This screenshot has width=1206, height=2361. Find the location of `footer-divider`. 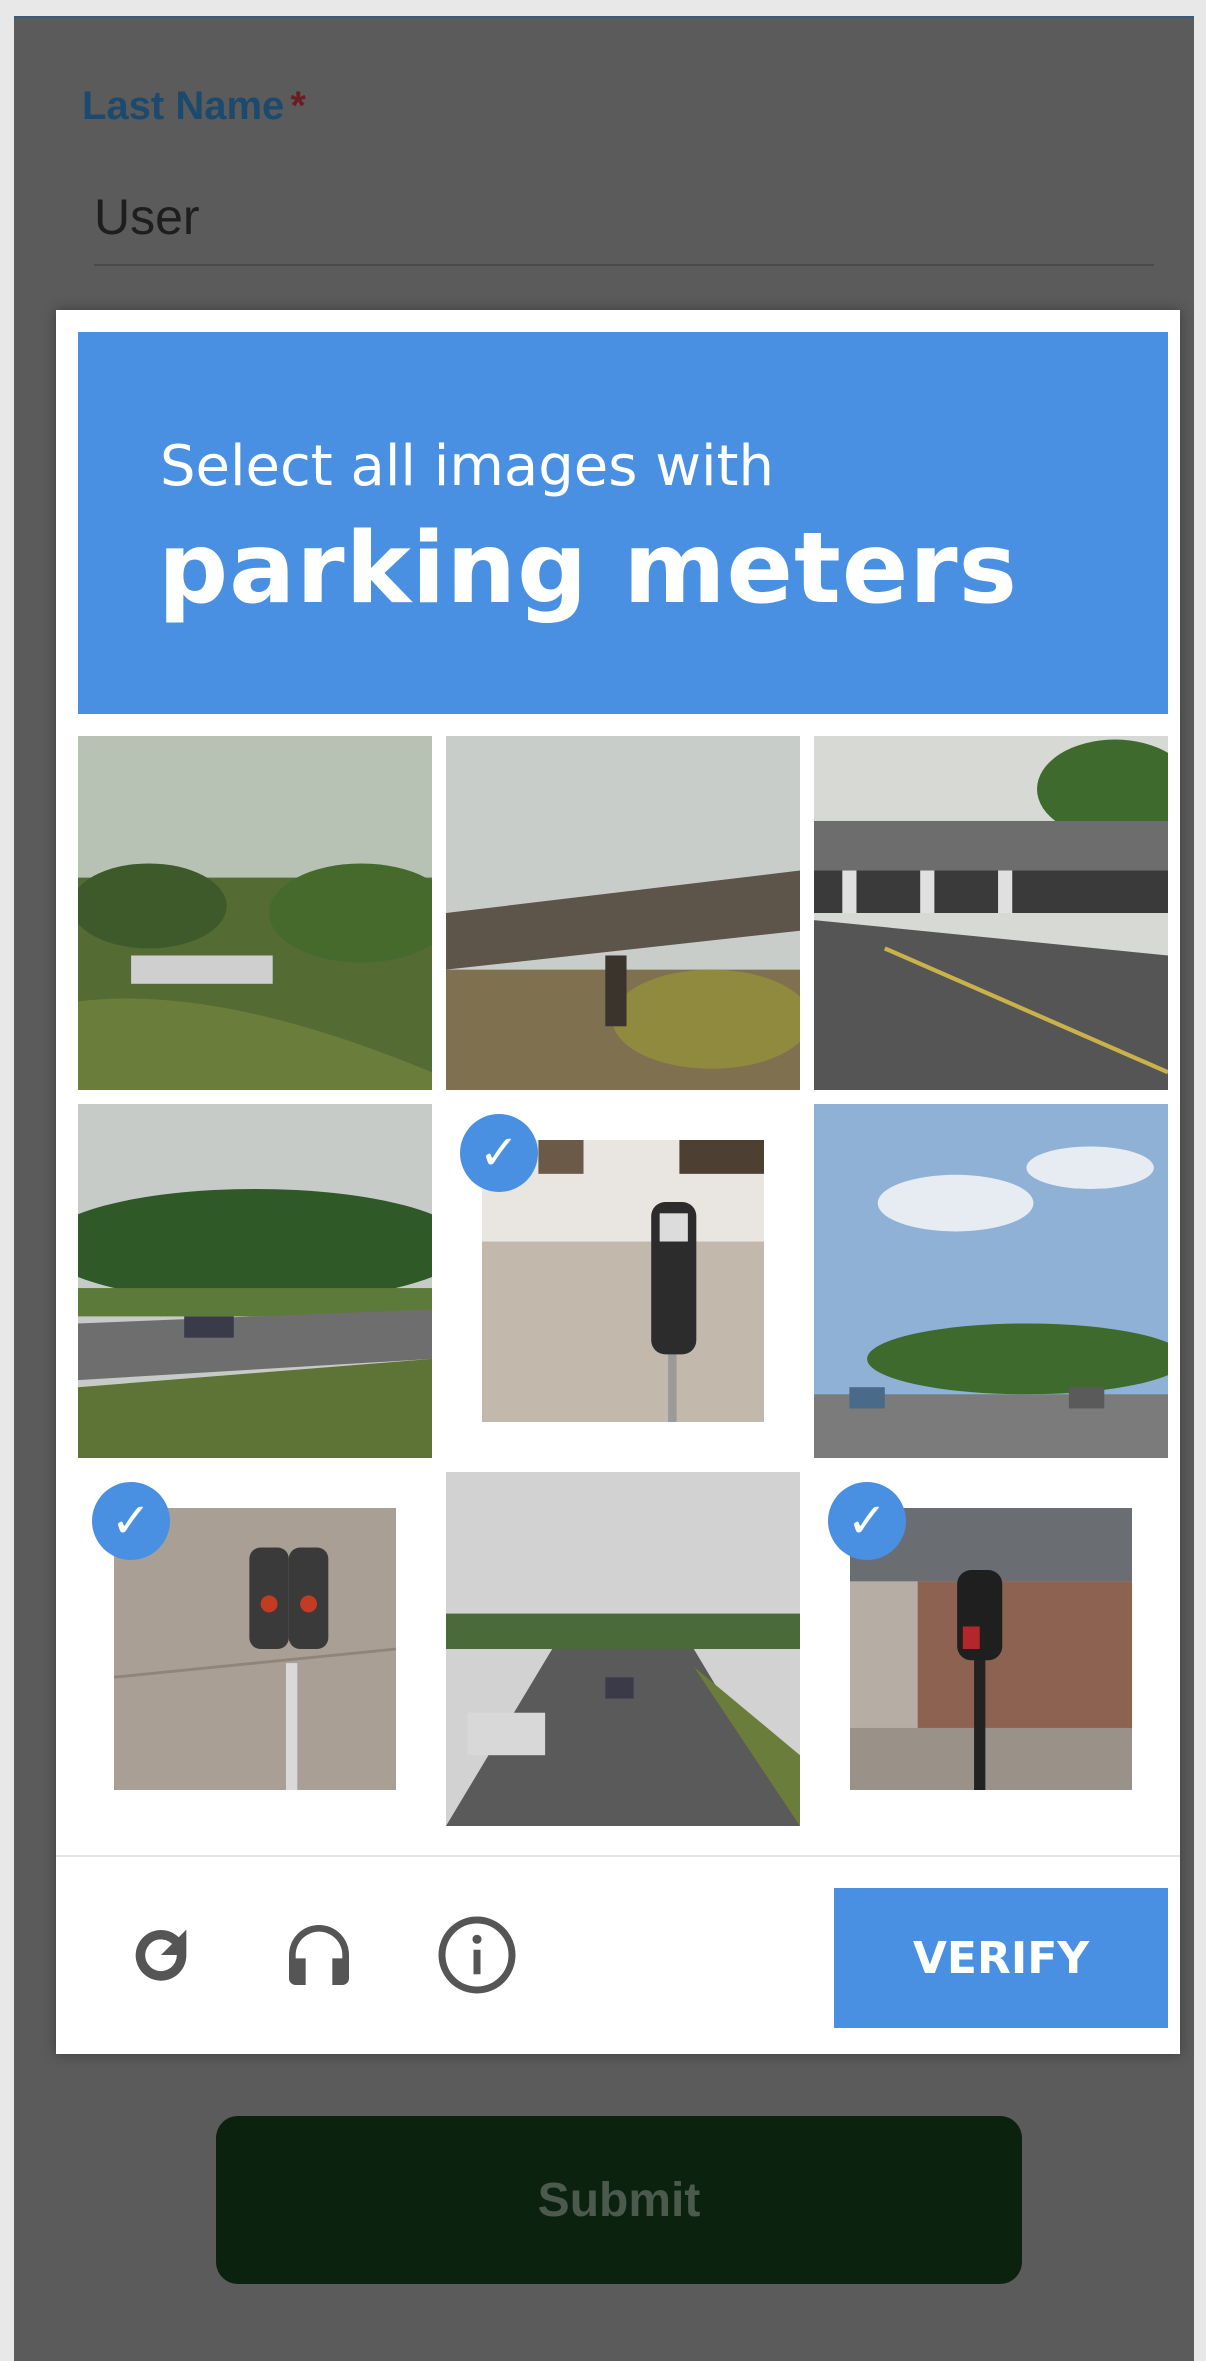

footer-divider is located at coordinates (618, 1856).